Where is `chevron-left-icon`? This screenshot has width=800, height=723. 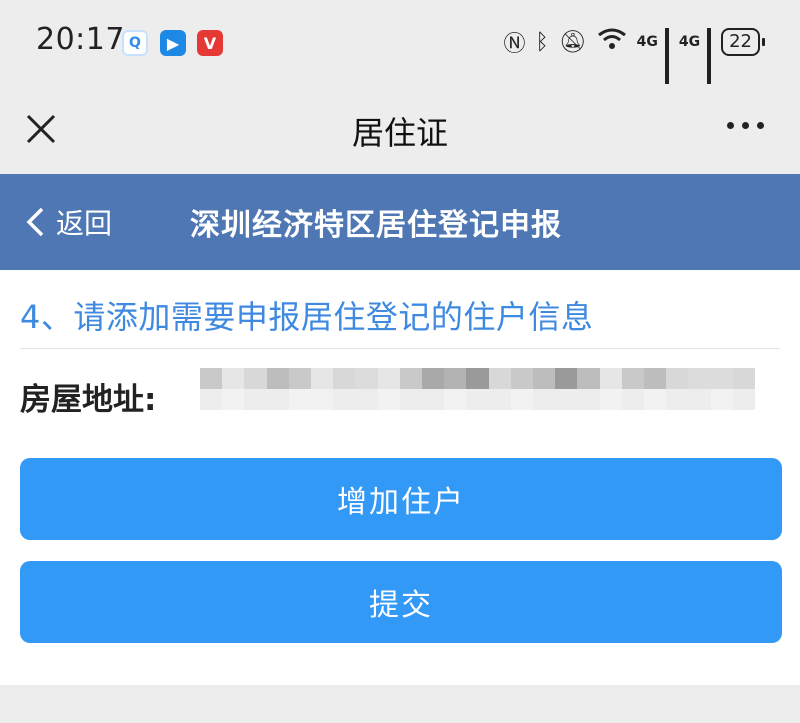 chevron-left-icon is located at coordinates (35, 222).